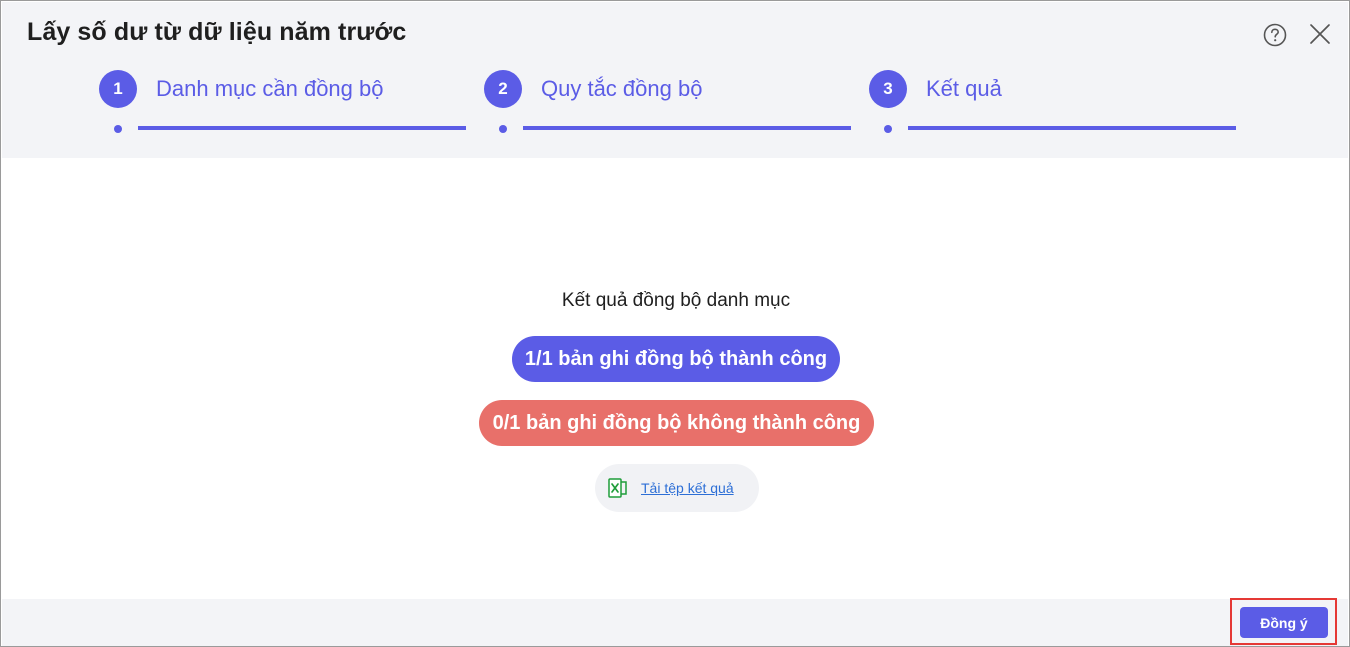 This screenshot has width=1350, height=647. Describe the element at coordinates (888, 89) in the screenshot. I see `step-number: 3` at that location.